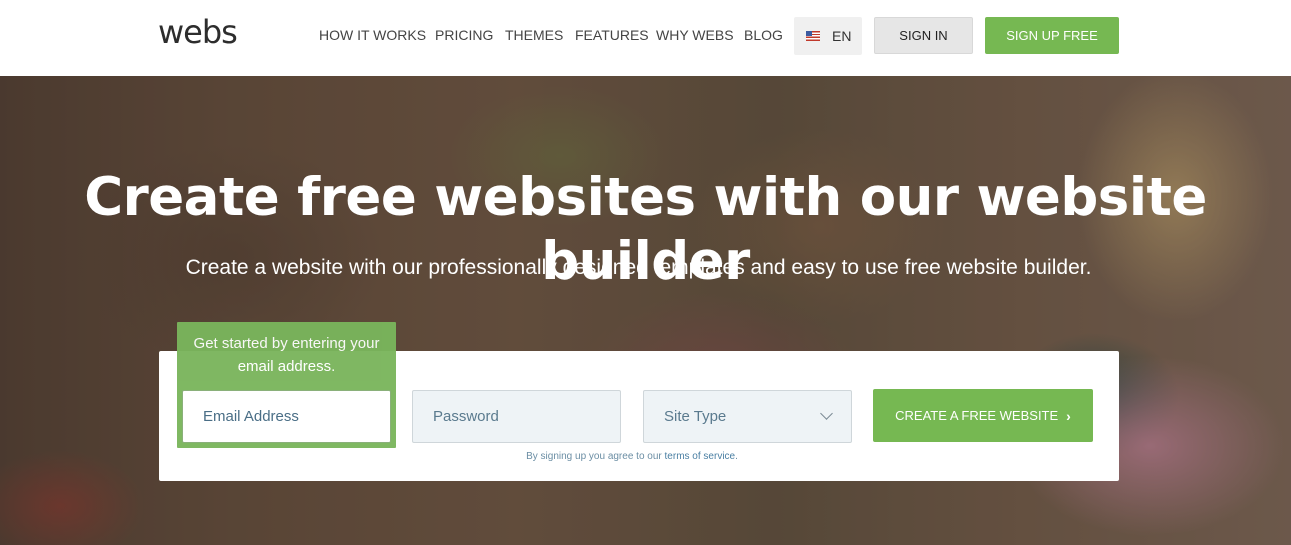  What do you see at coordinates (534, 35) in the screenshot?
I see `nav-themes: THEMES` at bounding box center [534, 35].